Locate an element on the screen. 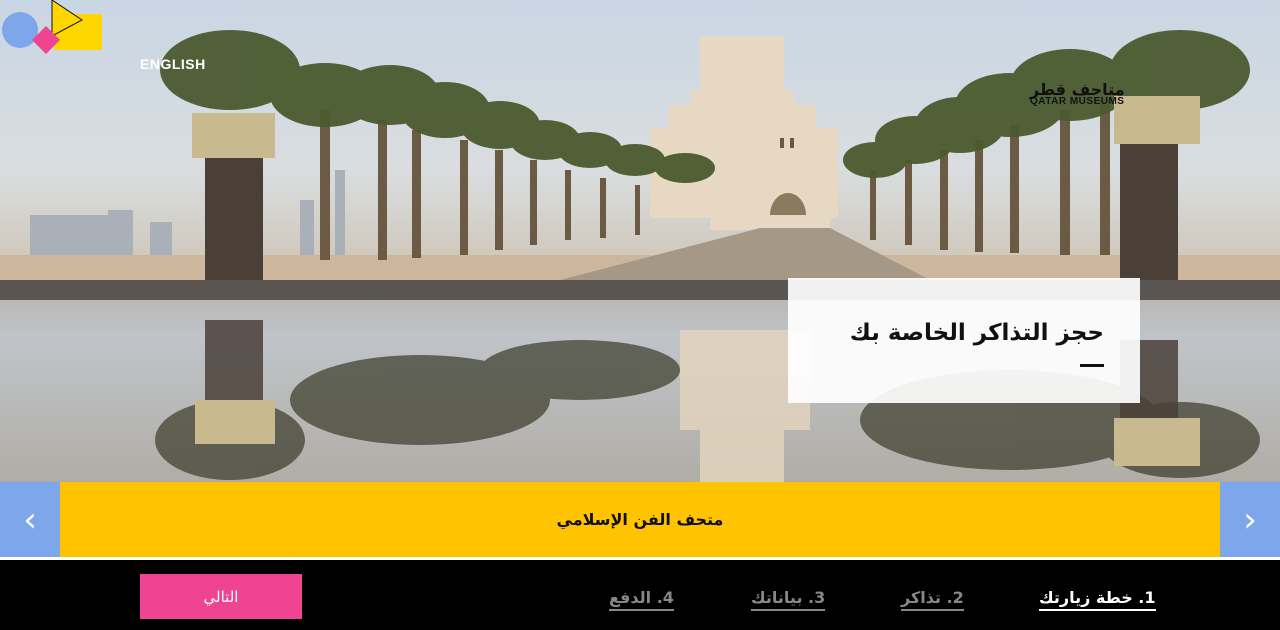 This screenshot has height=630, width=1280. title-underline is located at coordinates (1092, 365).